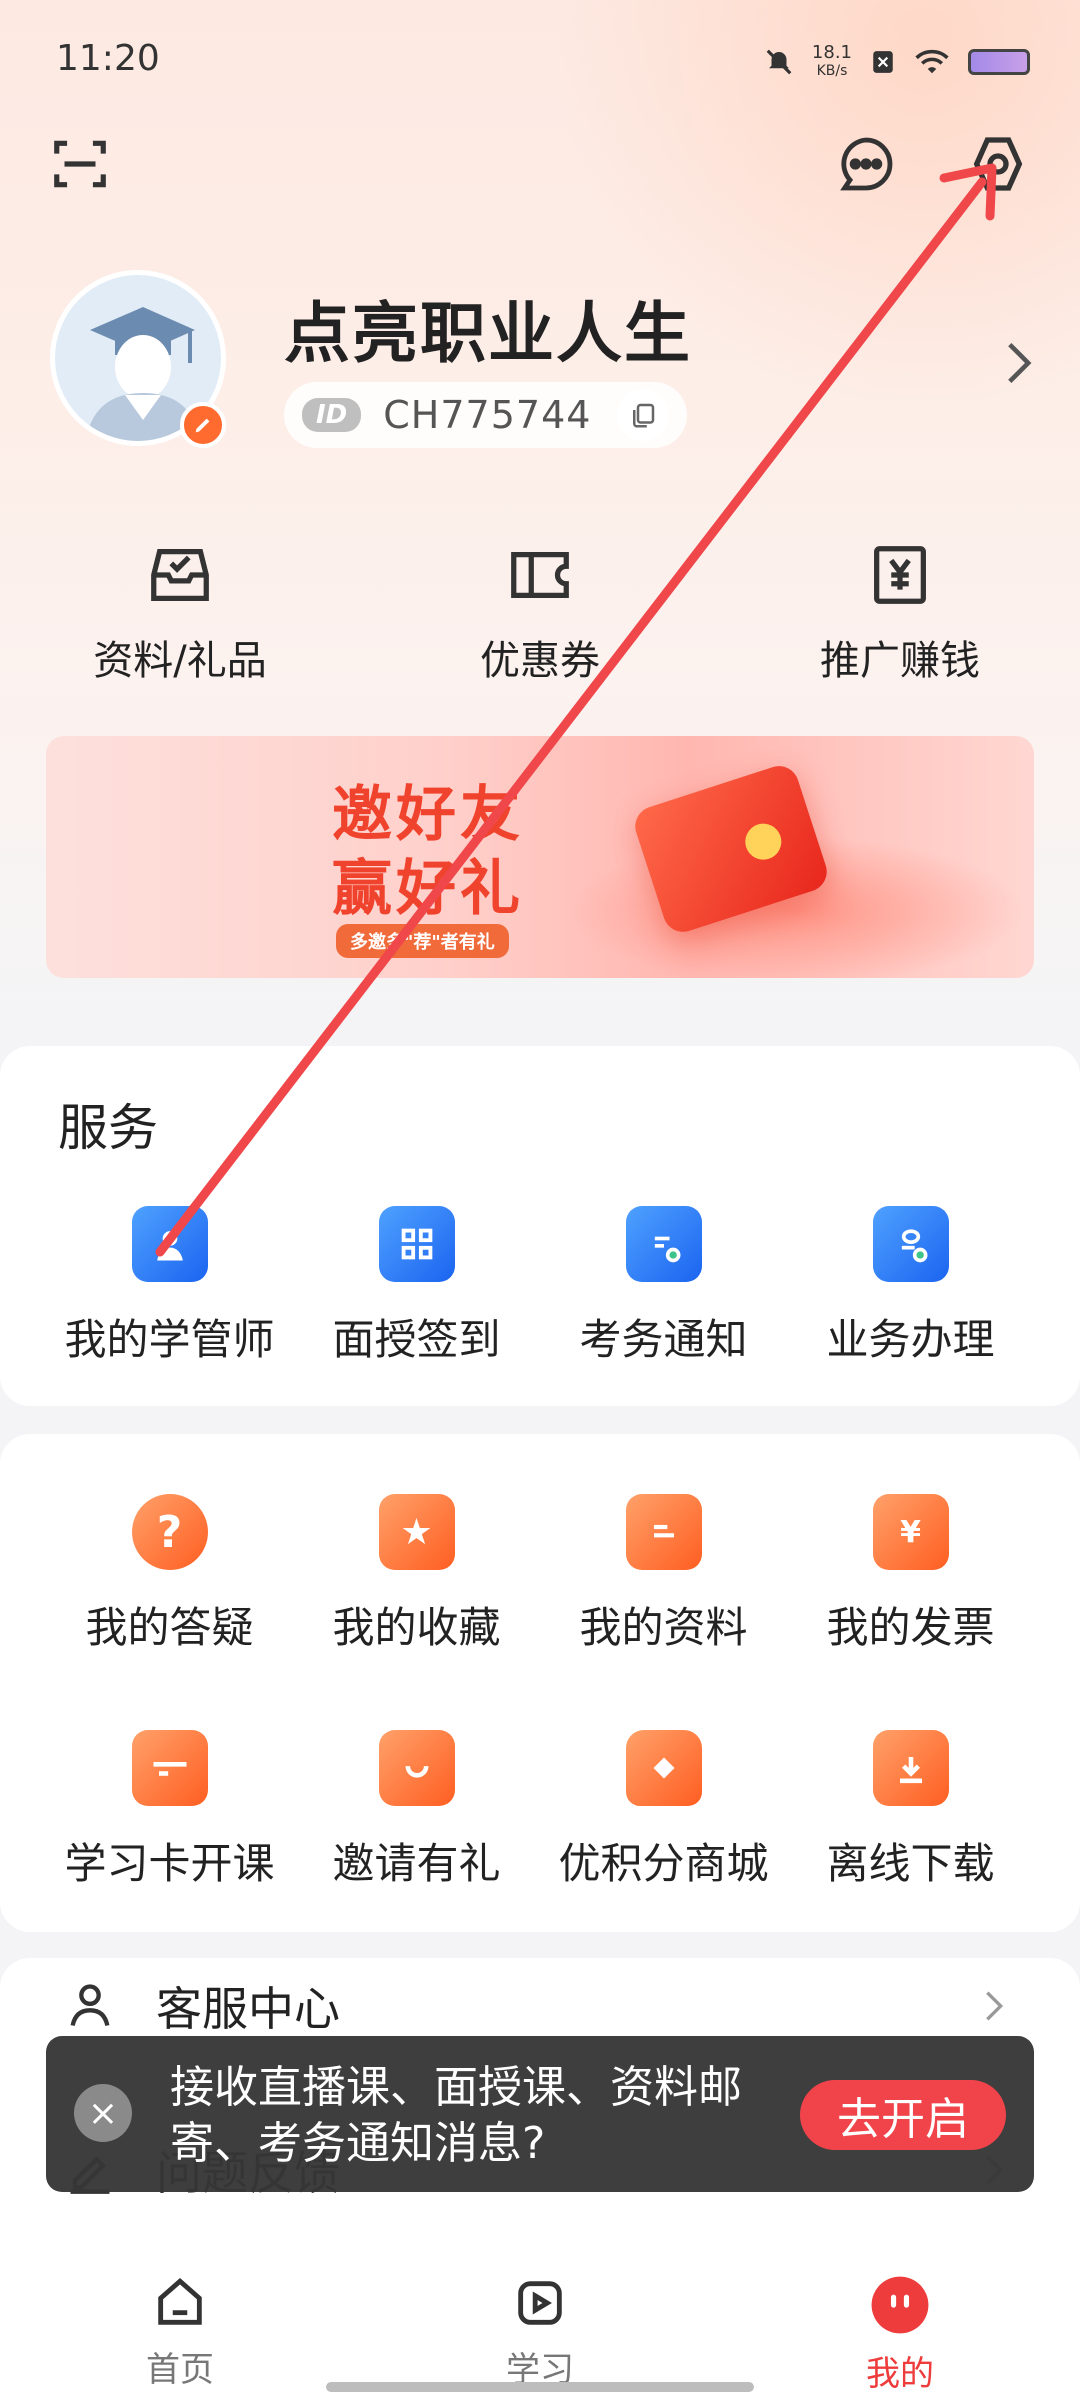 The height and width of the screenshot is (2408, 1080). I want to click on tools-grid-row1: ? 我的答疑 ★ 我的收藏 我的资料 ¥ 我的发票, so click(540, 1574).